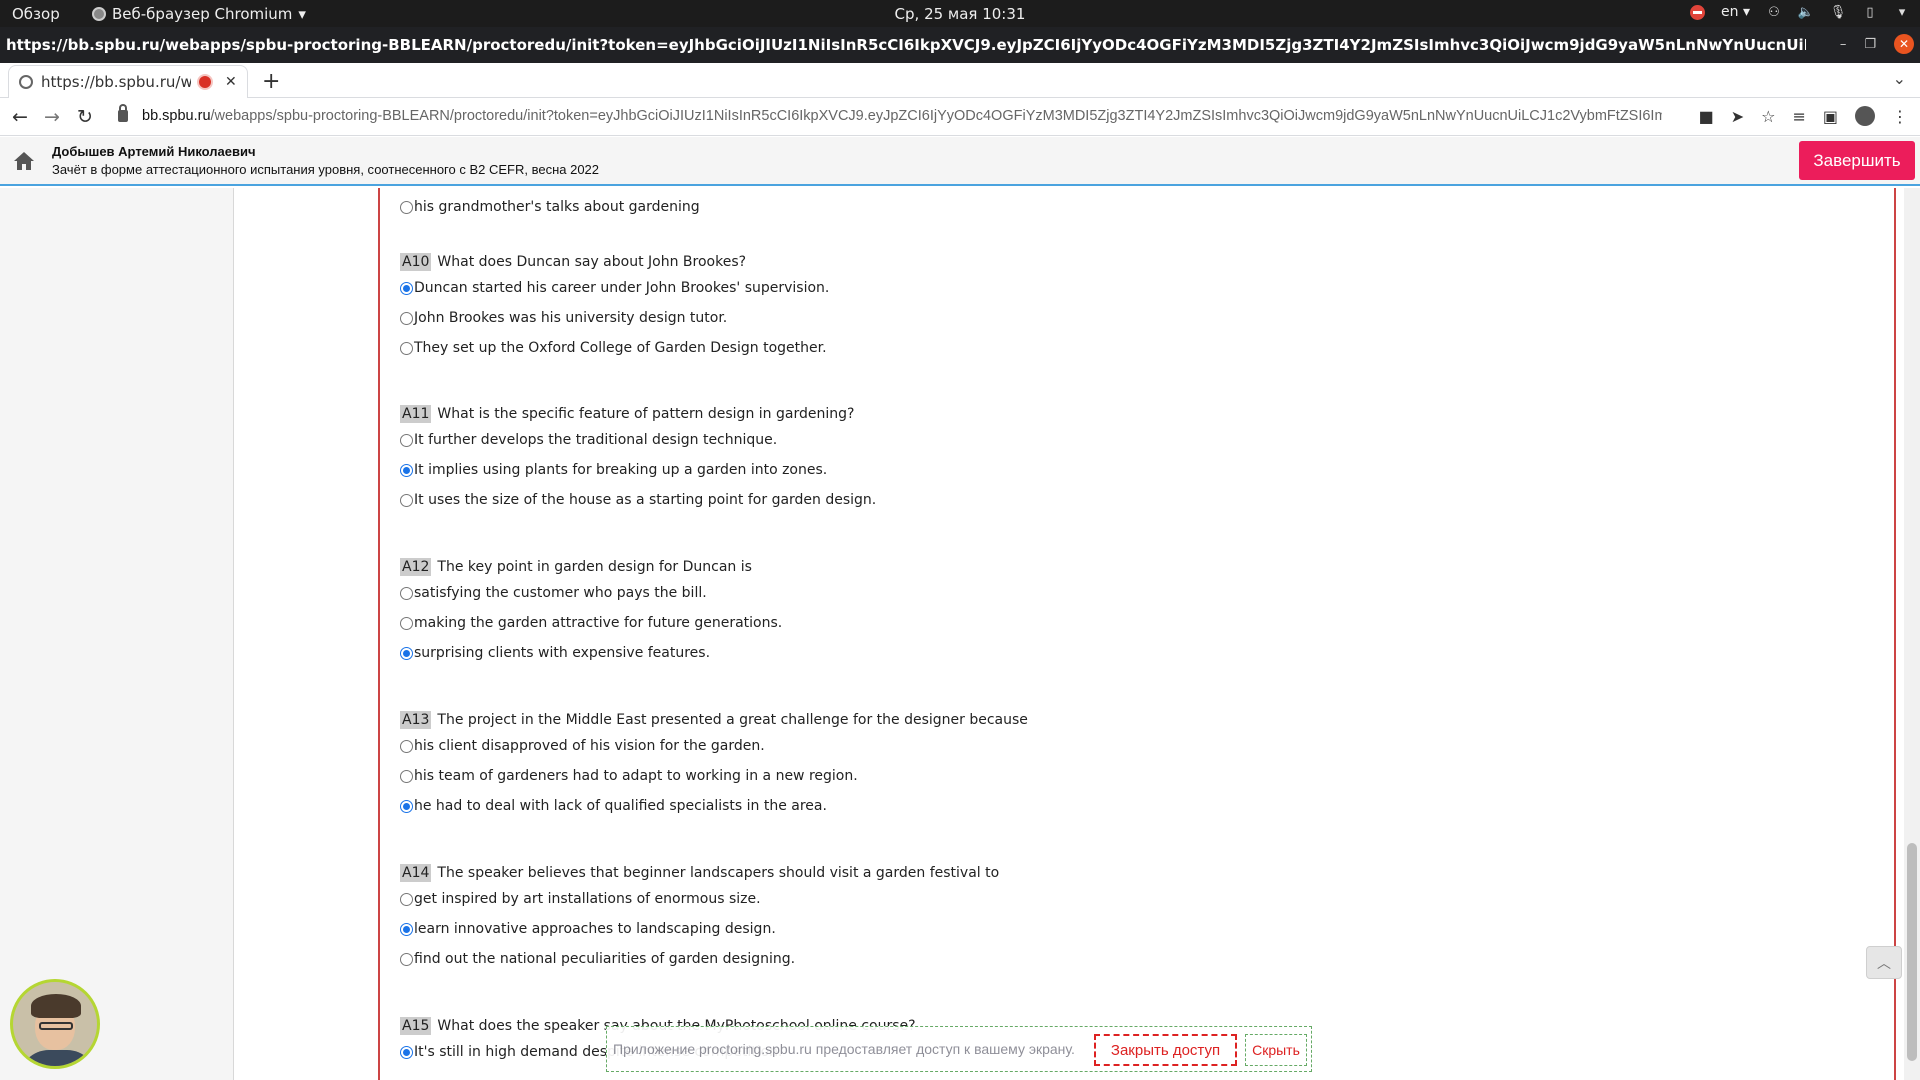  What do you see at coordinates (550, 207) in the screenshot?
I see `answer-option: his grandmother's talks about gardening` at bounding box center [550, 207].